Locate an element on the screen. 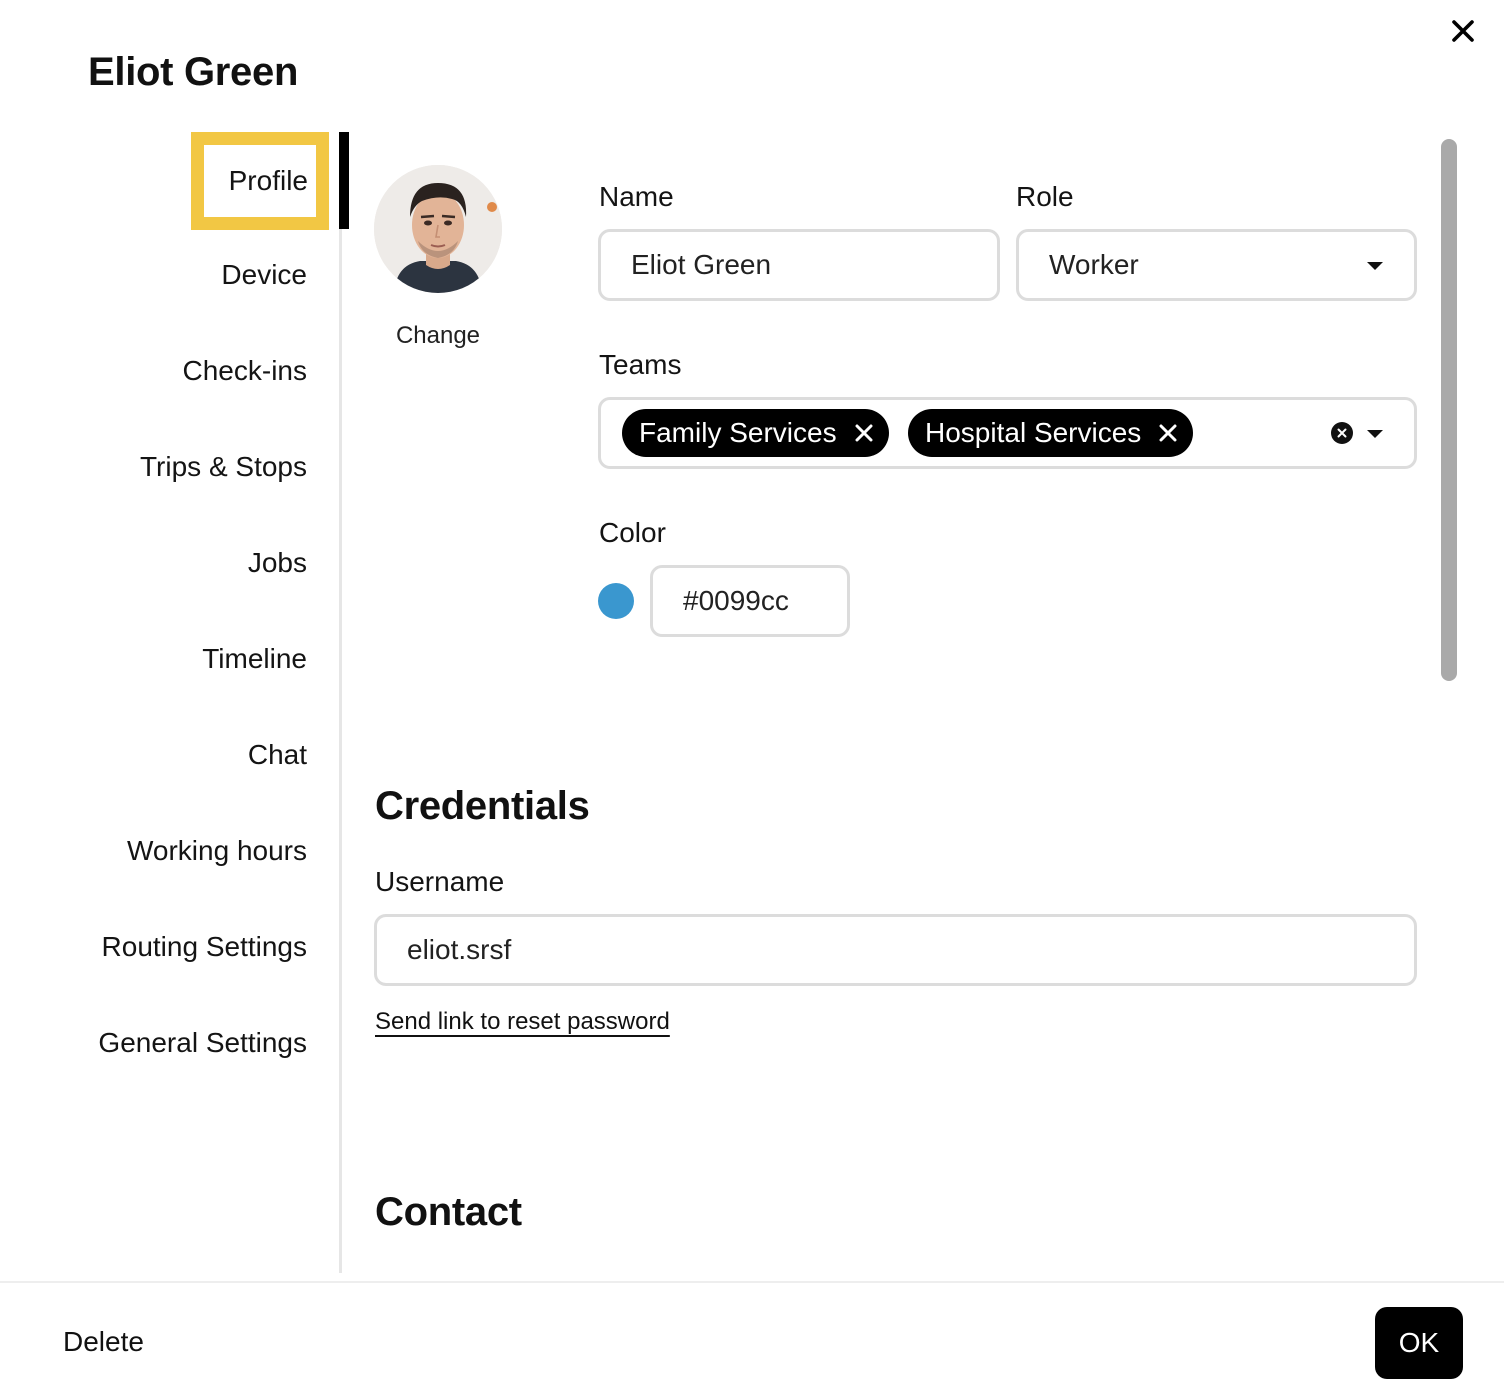 The height and width of the screenshot is (1396, 1504). sidebar-item-chat: Chat is located at coordinates (277, 755).